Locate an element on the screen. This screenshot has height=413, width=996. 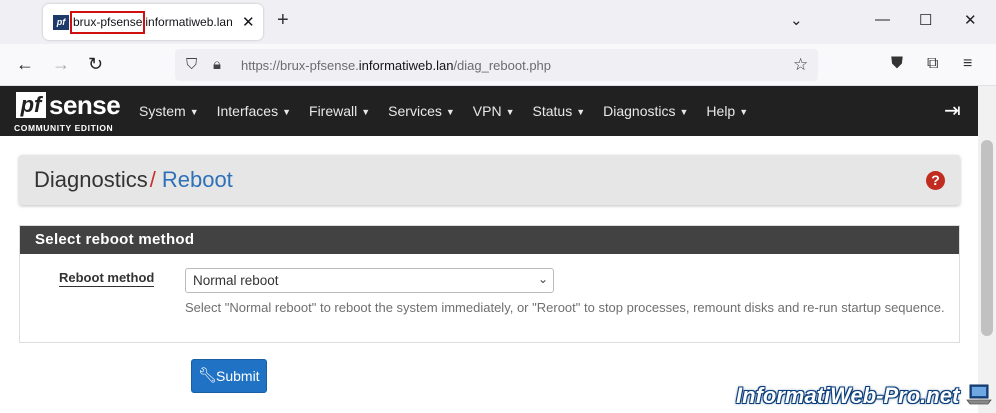
nav-label: VPN is located at coordinates (487, 111).